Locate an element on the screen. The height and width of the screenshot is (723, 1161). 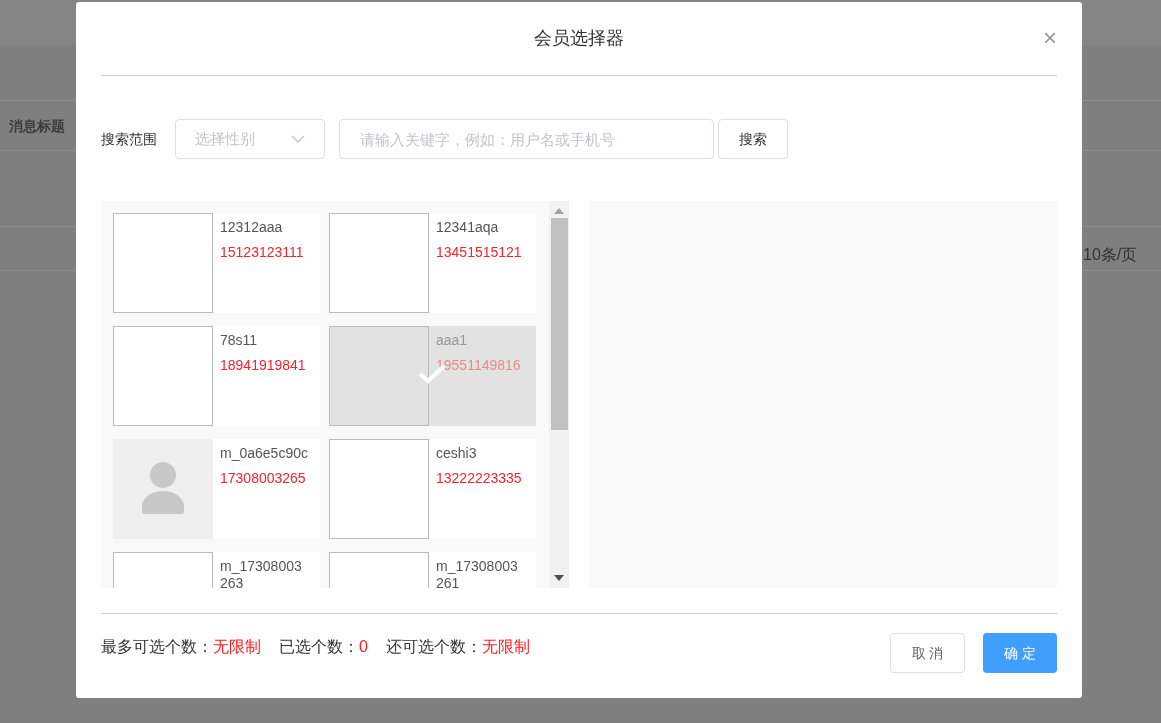
scroll-down-icon is located at coordinates (559, 578).